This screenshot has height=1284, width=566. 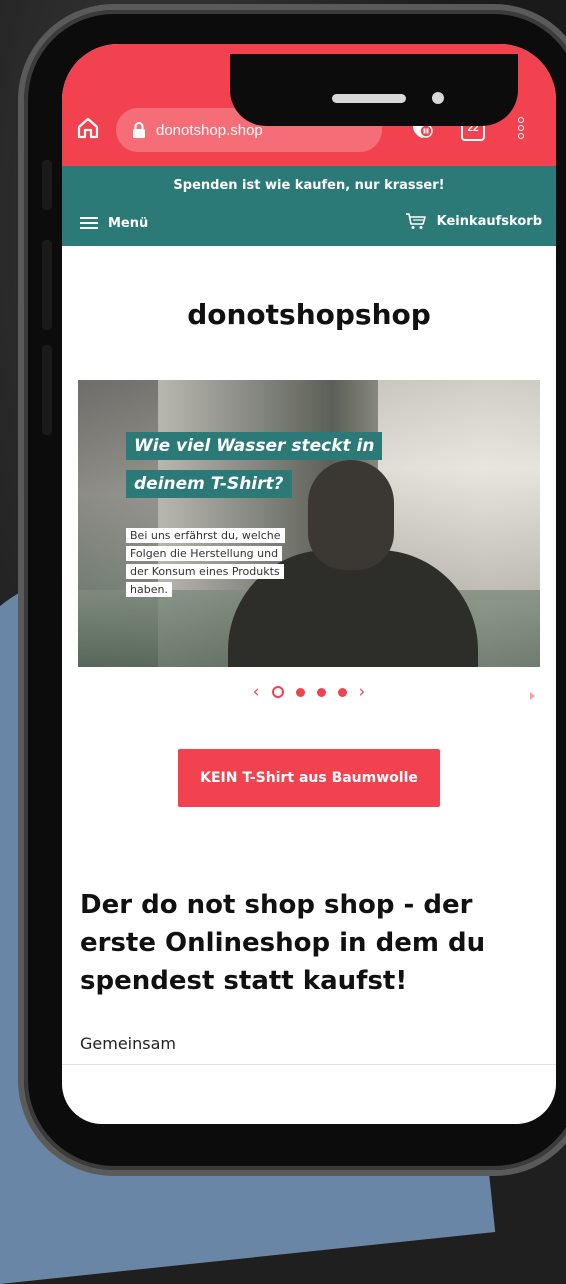 What do you see at coordinates (309, 778) in the screenshot?
I see `cta-button: KEIN T-Shirt aus Baumwolle` at bounding box center [309, 778].